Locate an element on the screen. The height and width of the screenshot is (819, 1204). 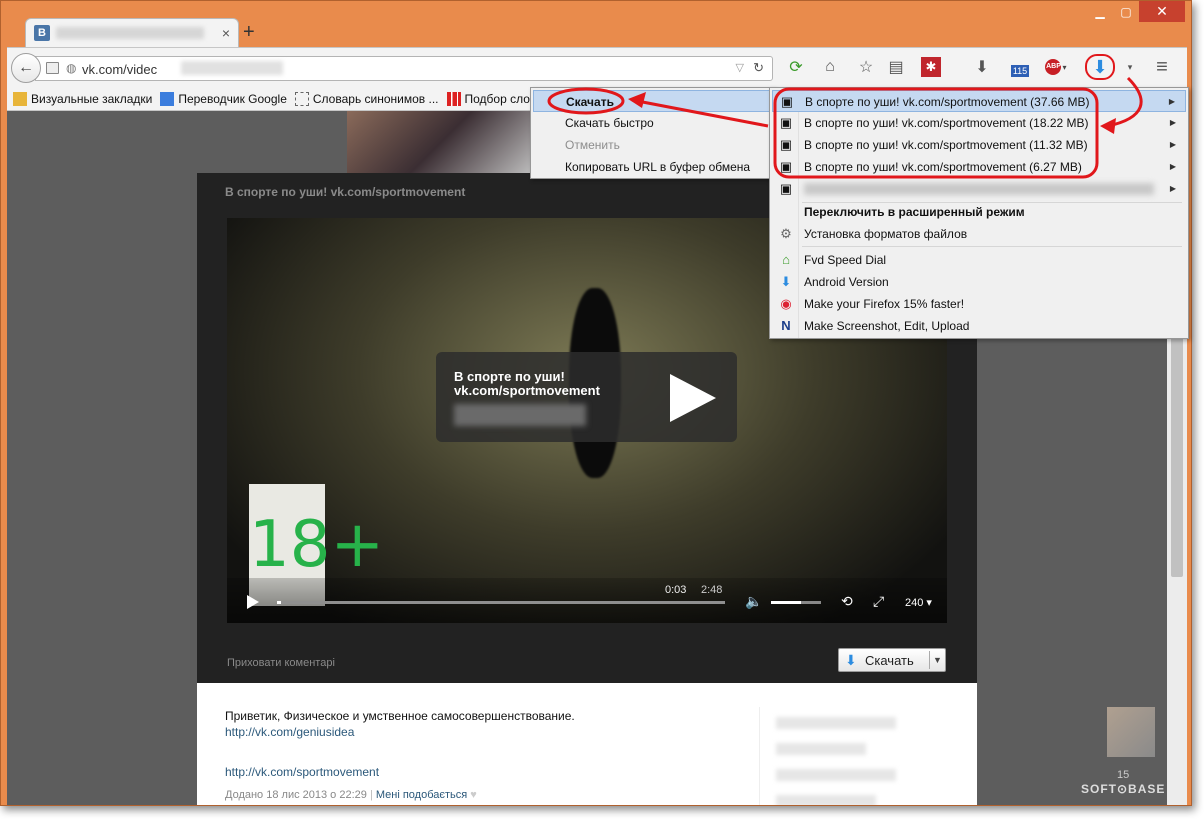
menu-item-blurred: ▣ ▶ is located at coordinates (979, 189).